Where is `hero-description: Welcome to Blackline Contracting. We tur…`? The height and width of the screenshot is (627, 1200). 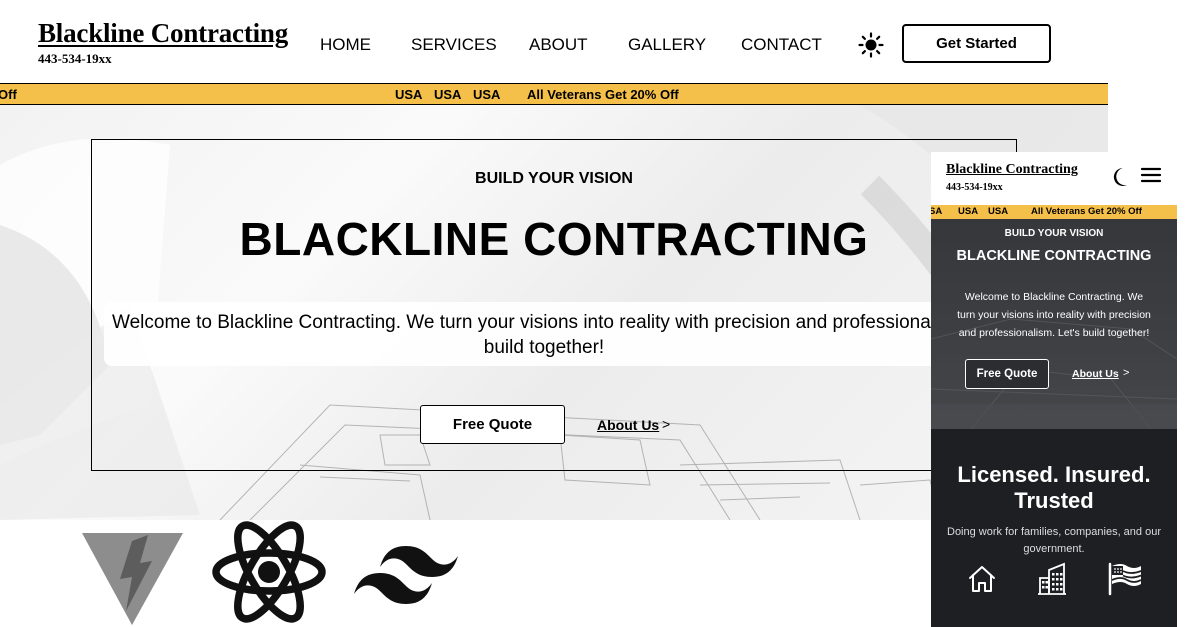
hero-description: Welcome to Blackline Contracting. We tur… is located at coordinates (544, 334).